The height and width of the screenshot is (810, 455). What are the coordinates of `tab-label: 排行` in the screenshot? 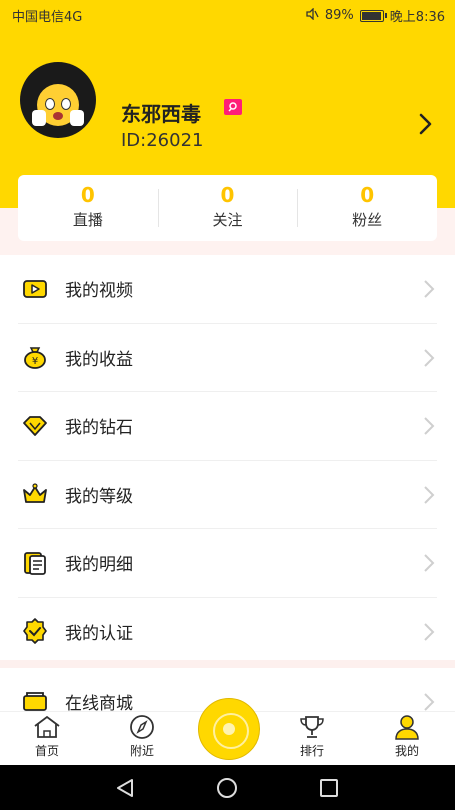 It's located at (311, 751).